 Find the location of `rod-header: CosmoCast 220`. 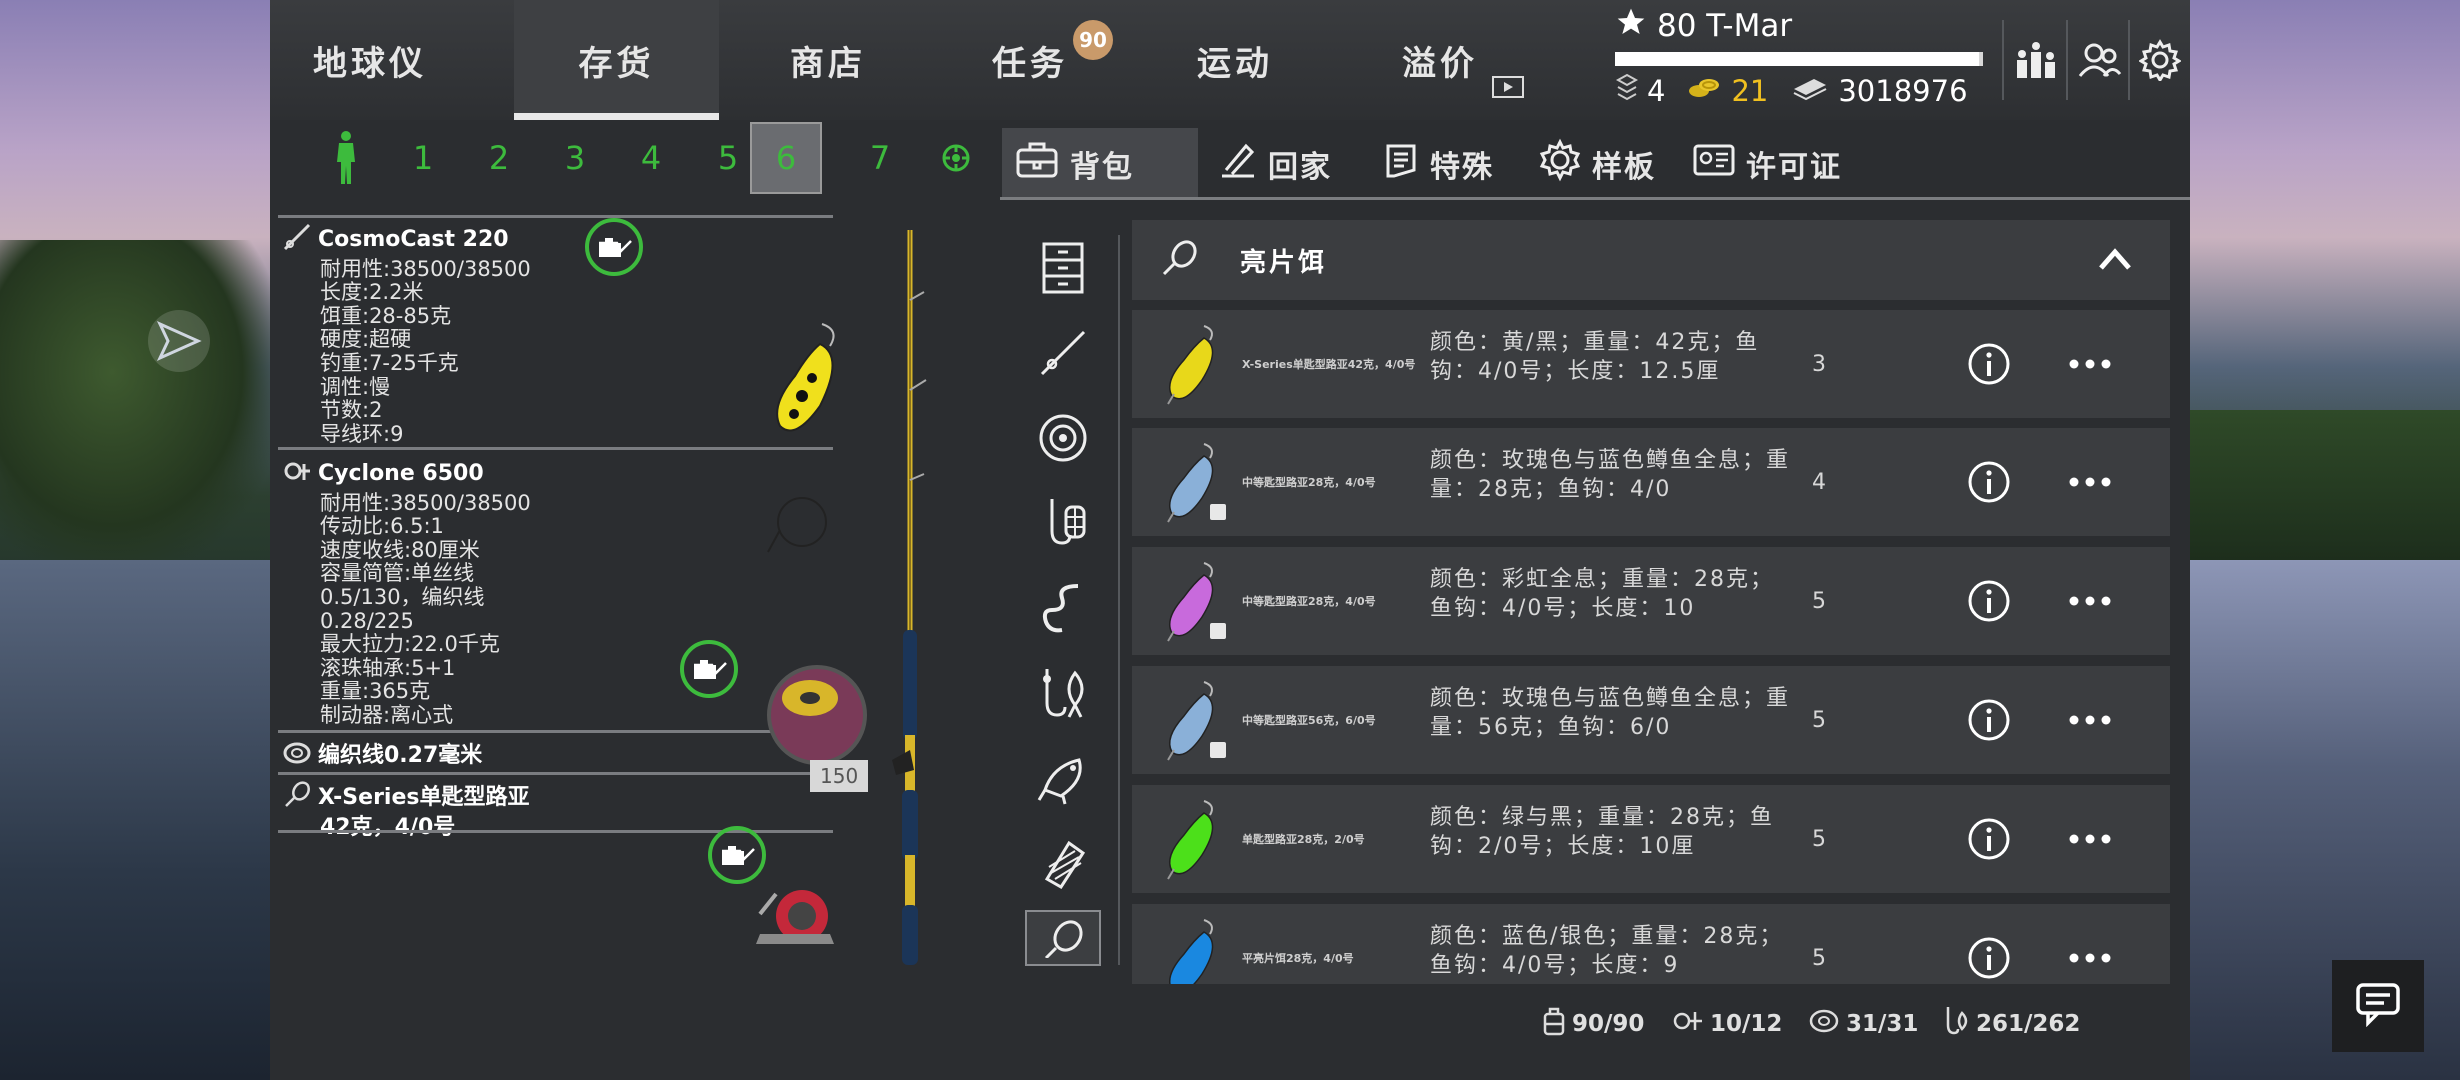

rod-header: CosmoCast 220 is located at coordinates (559, 240).